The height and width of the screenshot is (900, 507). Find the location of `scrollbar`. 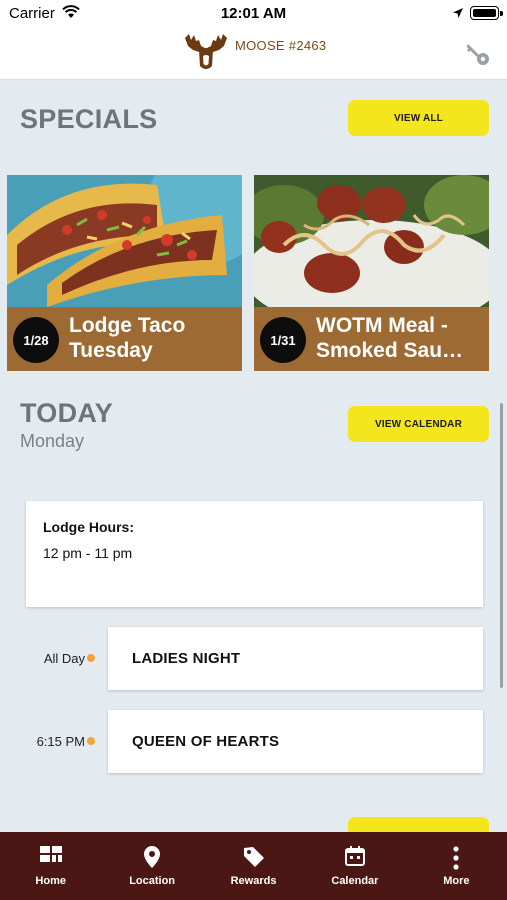

scrollbar is located at coordinates (501, 545).